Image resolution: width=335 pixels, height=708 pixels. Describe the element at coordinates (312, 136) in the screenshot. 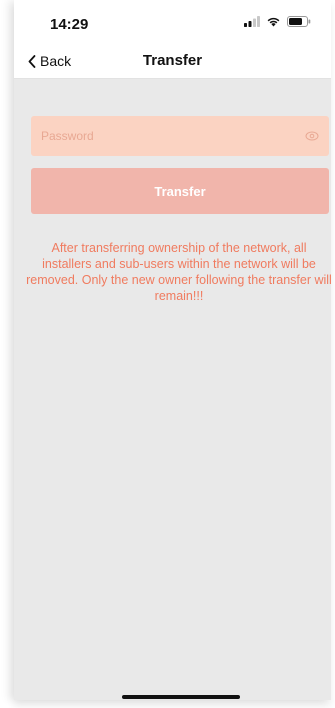

I see `eye-icon` at that location.